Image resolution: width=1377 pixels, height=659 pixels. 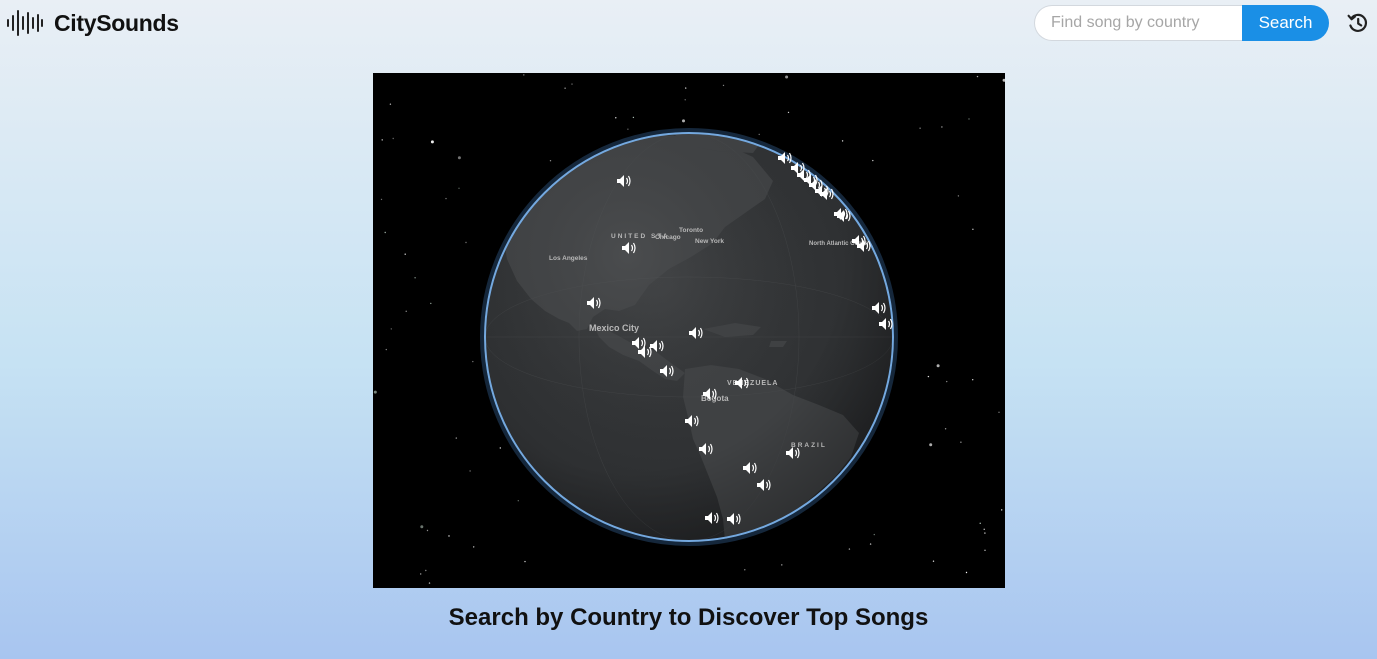 I want to click on label-venezuela: VENEZUELA, so click(x=752, y=383).